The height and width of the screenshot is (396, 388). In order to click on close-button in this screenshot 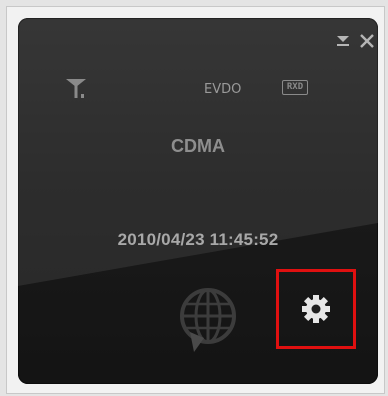, I will do `click(367, 41)`.